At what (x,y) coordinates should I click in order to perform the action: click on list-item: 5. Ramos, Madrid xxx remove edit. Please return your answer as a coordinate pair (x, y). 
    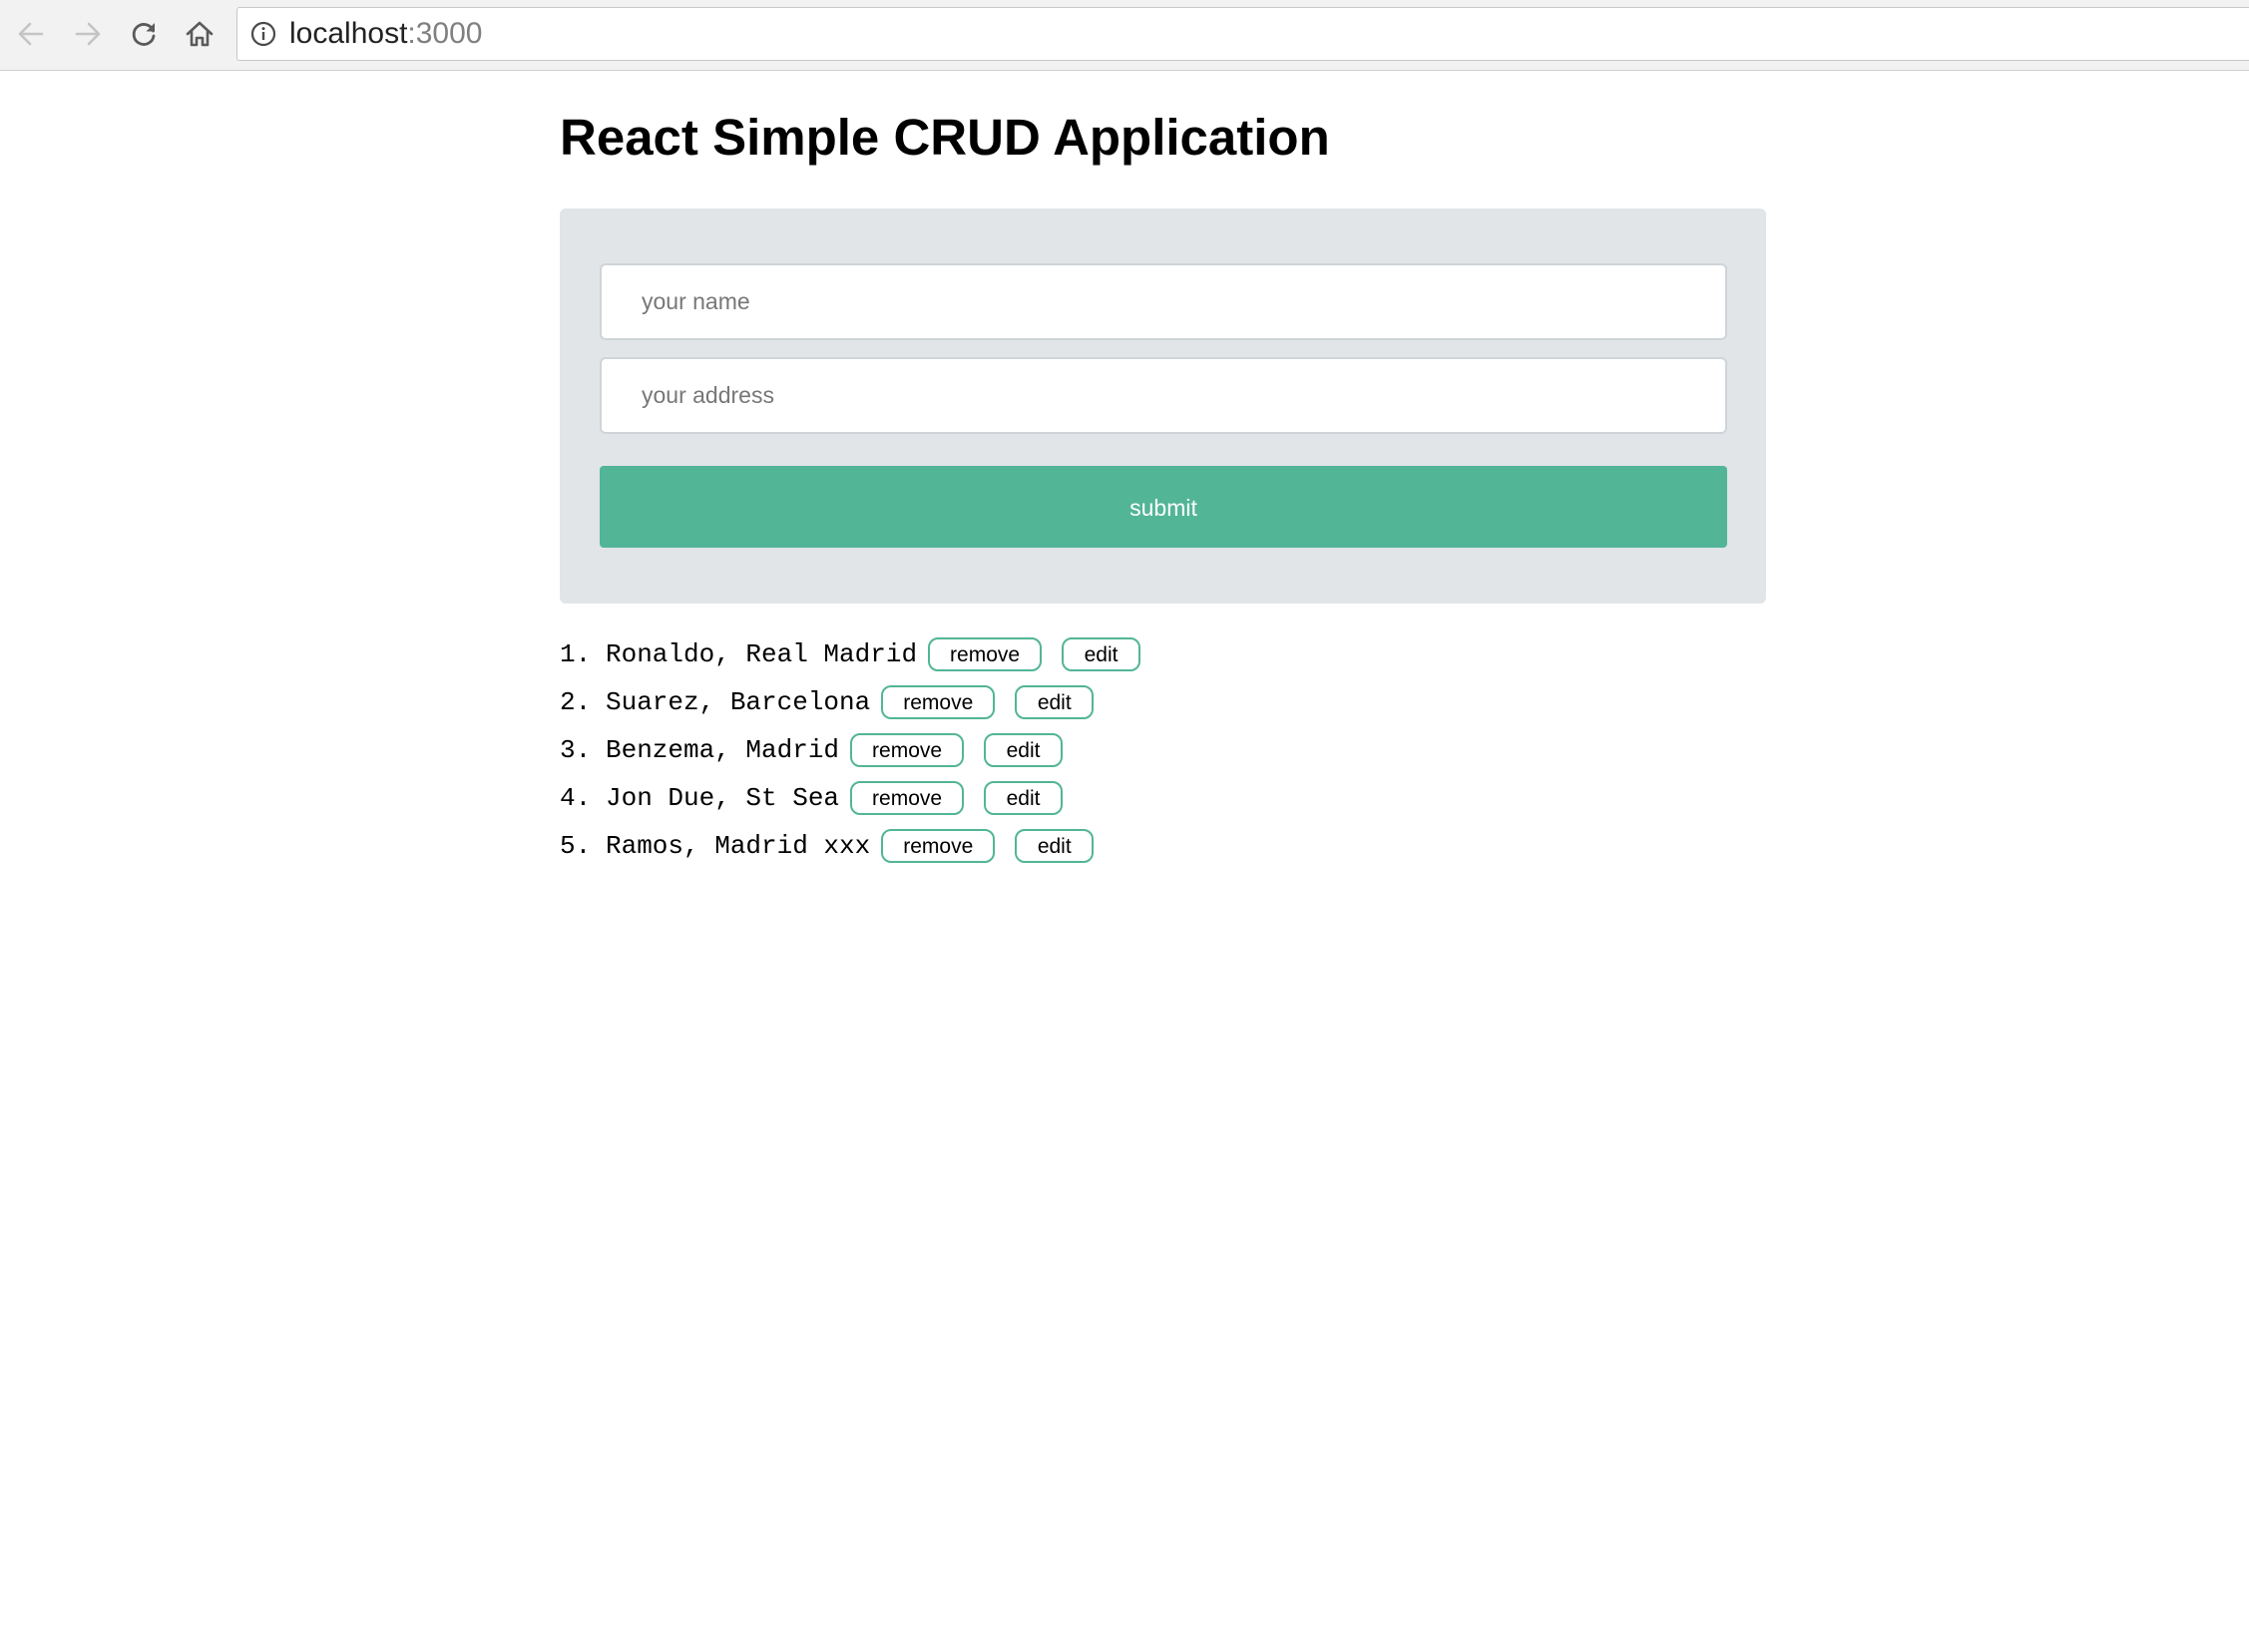
    Looking at the image, I should click on (850, 846).